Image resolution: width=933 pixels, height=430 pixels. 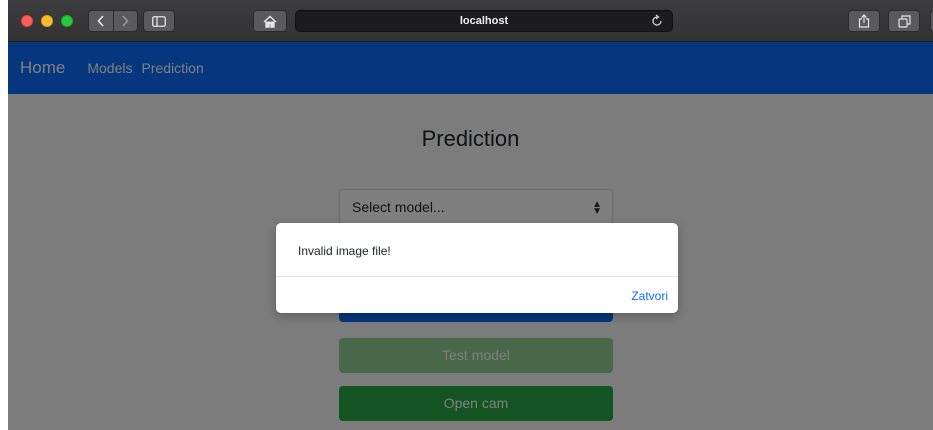 I want to click on chevron-right-icon, so click(x=125, y=21).